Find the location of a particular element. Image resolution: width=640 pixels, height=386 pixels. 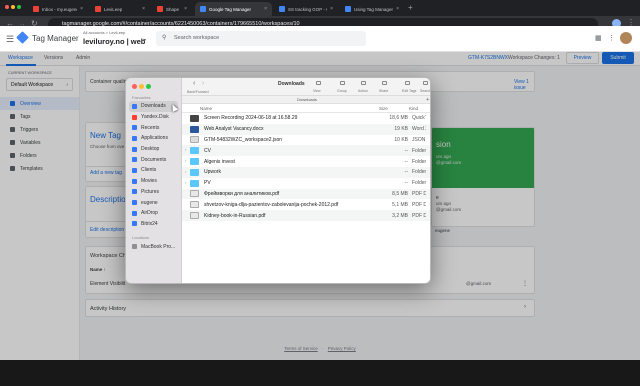

sidebar-item-movies: Movies is located at coordinates (153, 181).